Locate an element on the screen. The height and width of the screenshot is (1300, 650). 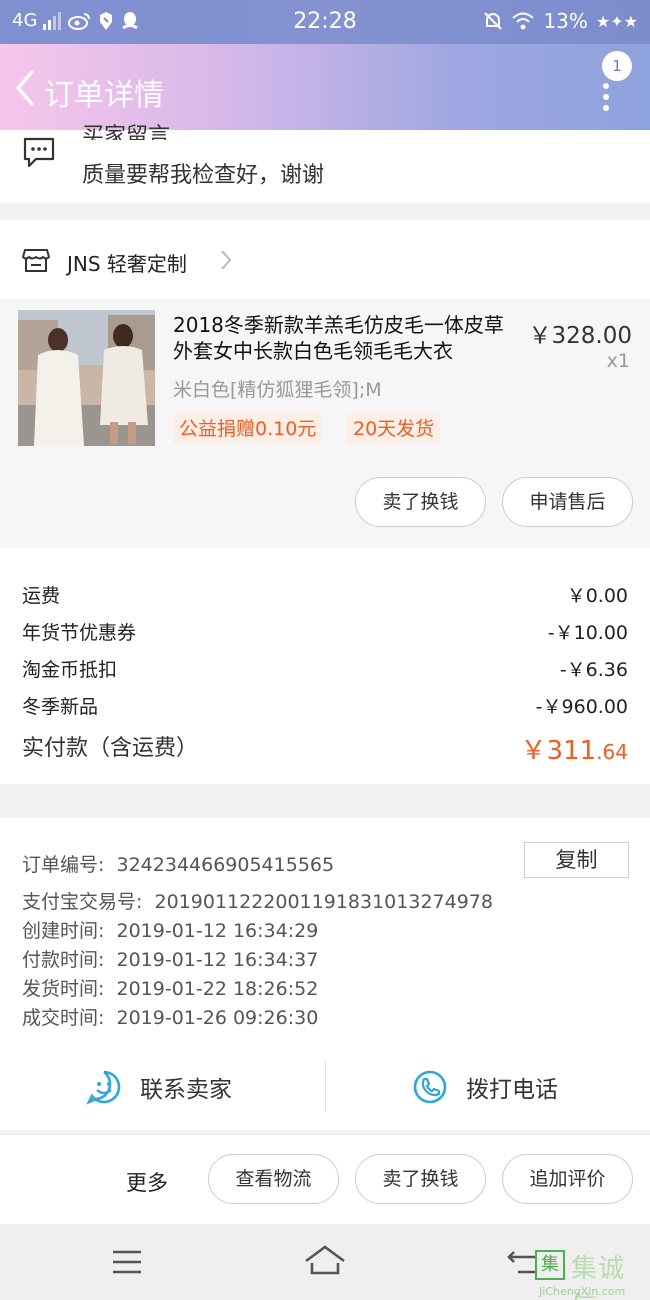
cost-label: 运费 is located at coordinates (41, 596).